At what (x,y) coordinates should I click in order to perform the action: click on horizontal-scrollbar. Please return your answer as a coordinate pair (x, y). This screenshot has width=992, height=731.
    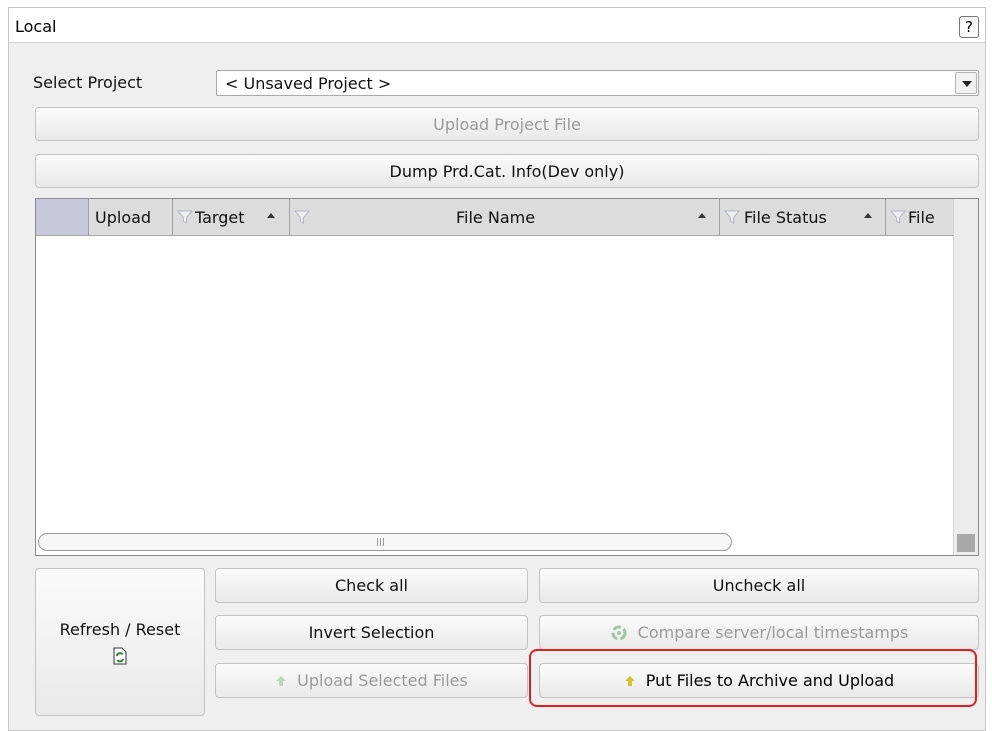
    Looking at the image, I should click on (385, 542).